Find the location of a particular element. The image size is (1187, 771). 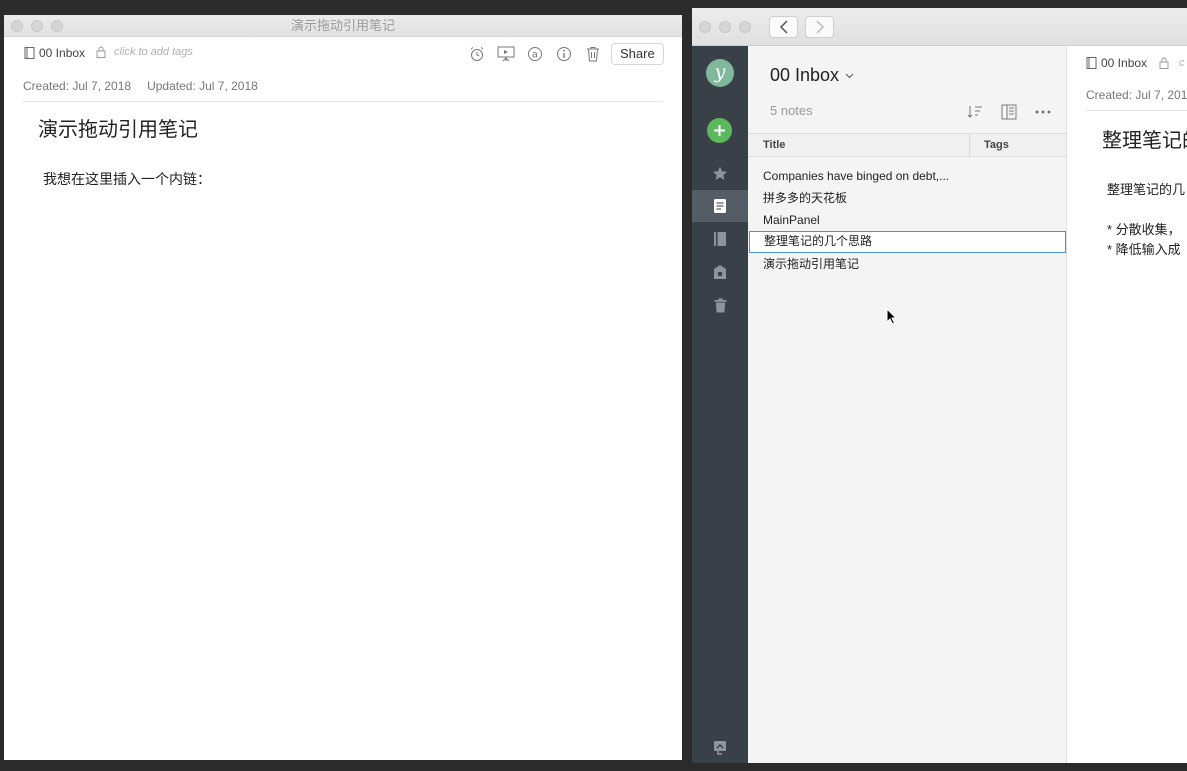

logo-letter: y is located at coordinates (720, 72).